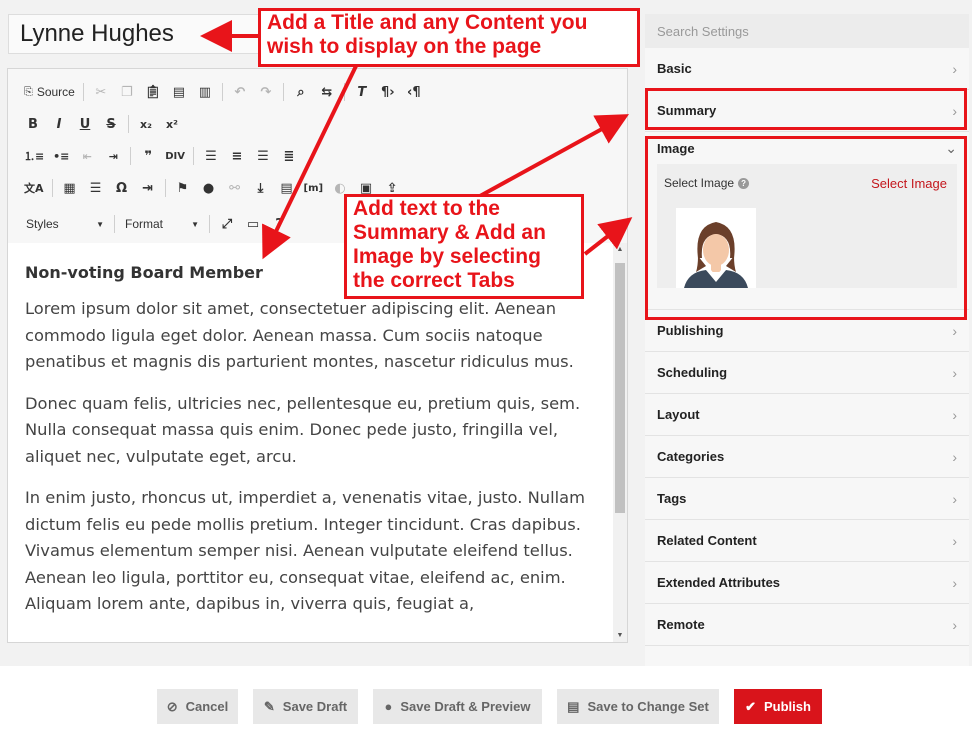  I want to click on language-icon: 文A, so click(34, 188).